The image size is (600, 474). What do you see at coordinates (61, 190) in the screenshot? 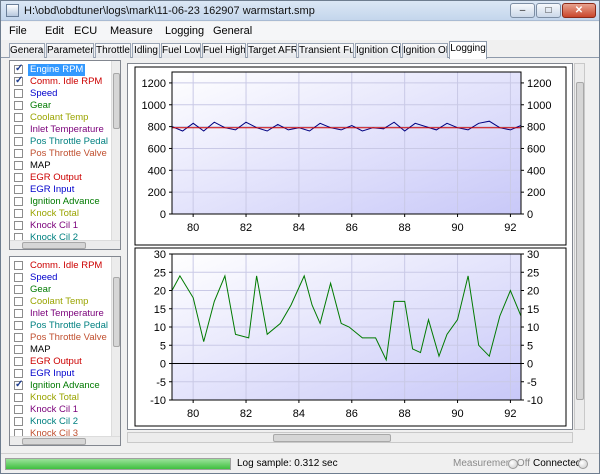
I see `channel-top-item: EGR Input` at bounding box center [61, 190].